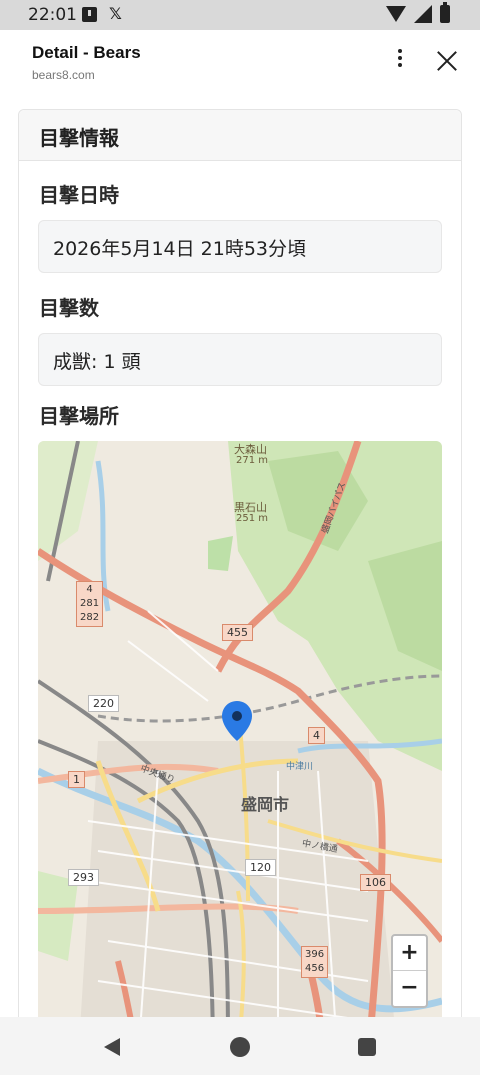 Image resolution: width=480 pixels, height=1075 pixels. Describe the element at coordinates (367, 1047) in the screenshot. I see `recent-apps-icon` at that location.